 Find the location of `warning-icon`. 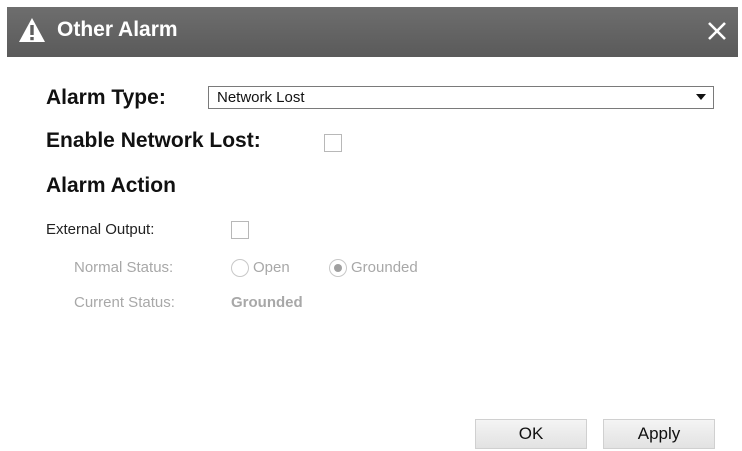

warning-icon is located at coordinates (32, 30).